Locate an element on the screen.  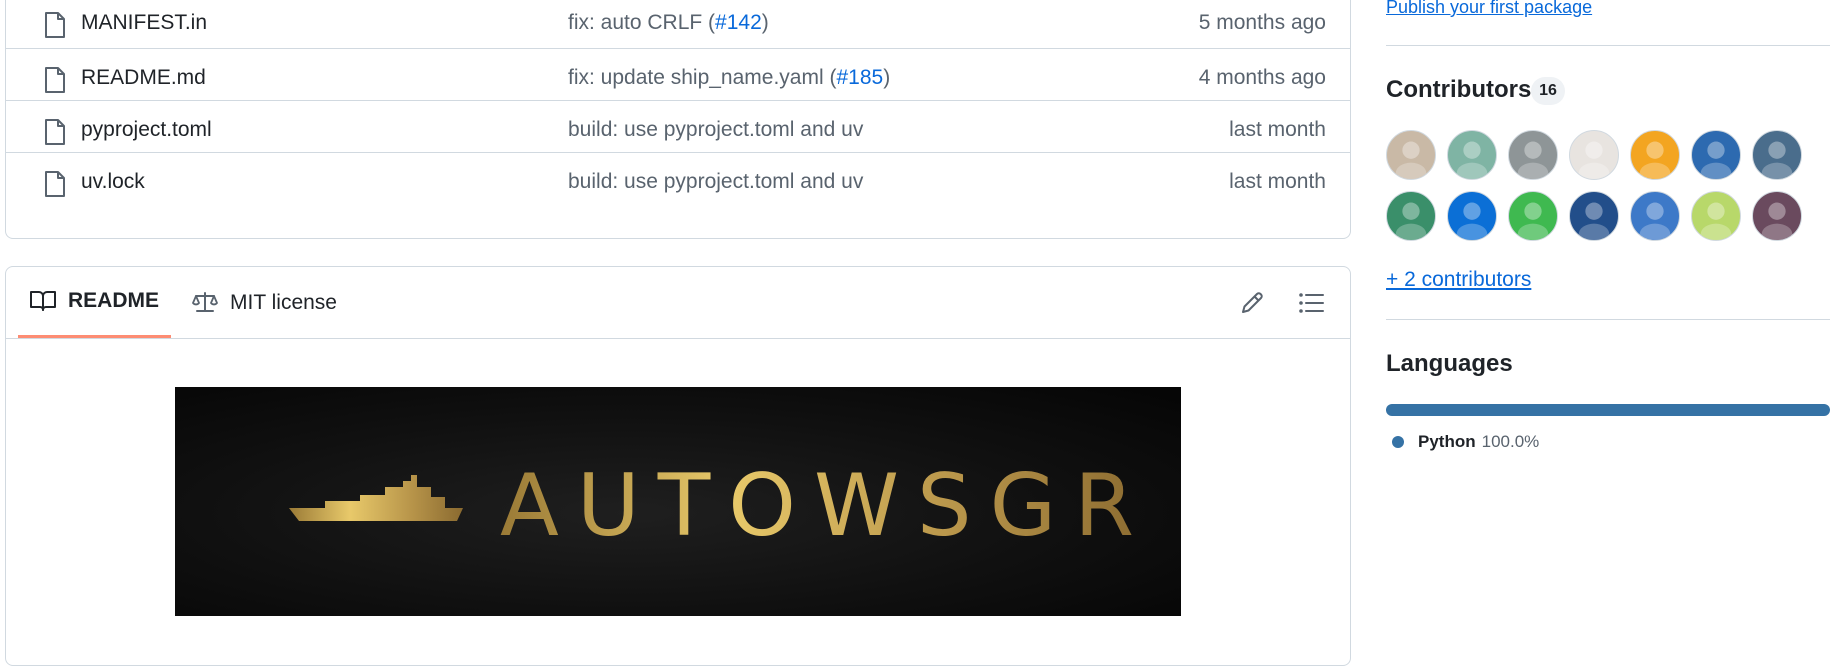
avatar-cat-photo is located at coordinates (1411, 155).